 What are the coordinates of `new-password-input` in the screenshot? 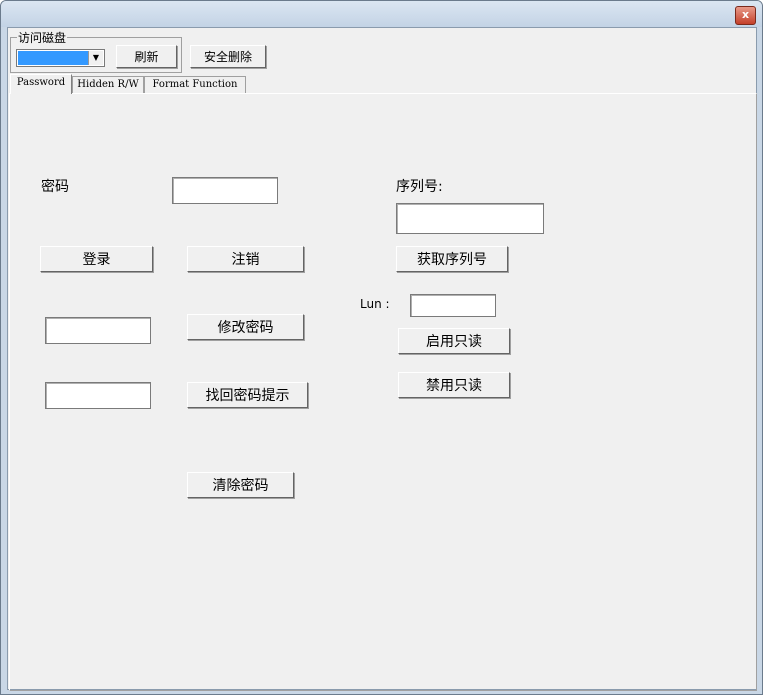 It's located at (98, 330).